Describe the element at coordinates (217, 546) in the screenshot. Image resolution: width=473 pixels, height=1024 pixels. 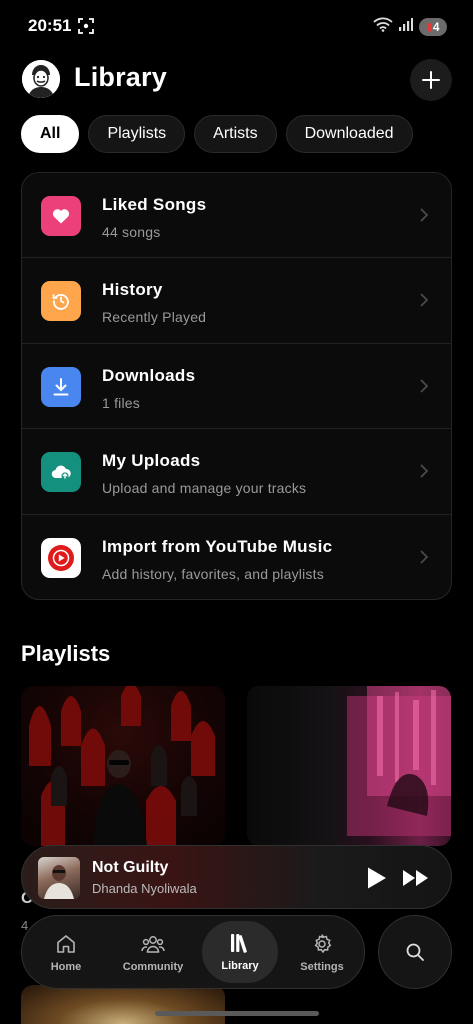
I see `library-item-title: Import from YouTube Music` at that location.